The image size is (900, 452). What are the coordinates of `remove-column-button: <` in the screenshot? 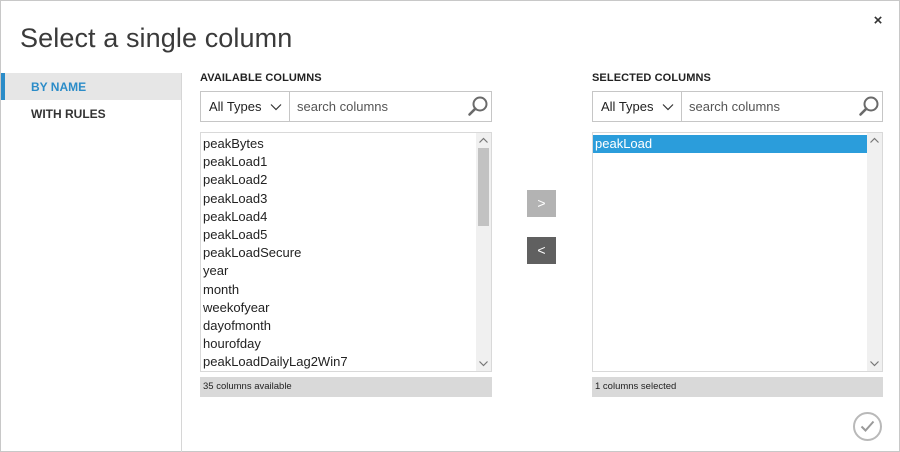 It's located at (541, 250).